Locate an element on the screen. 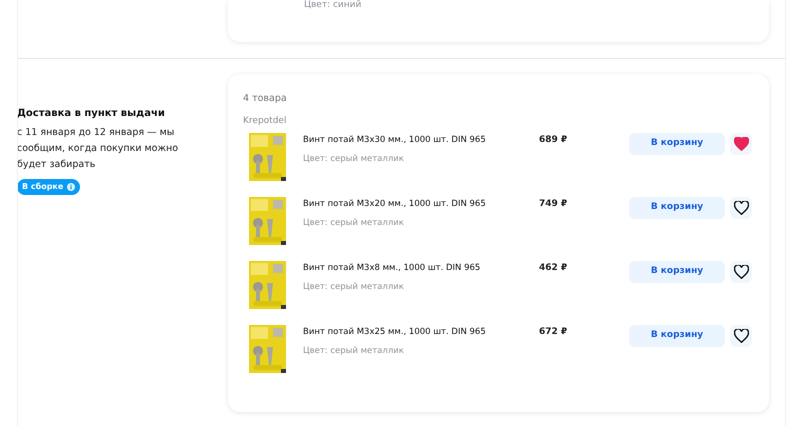  item-count: 4 товара is located at coordinates (265, 99).